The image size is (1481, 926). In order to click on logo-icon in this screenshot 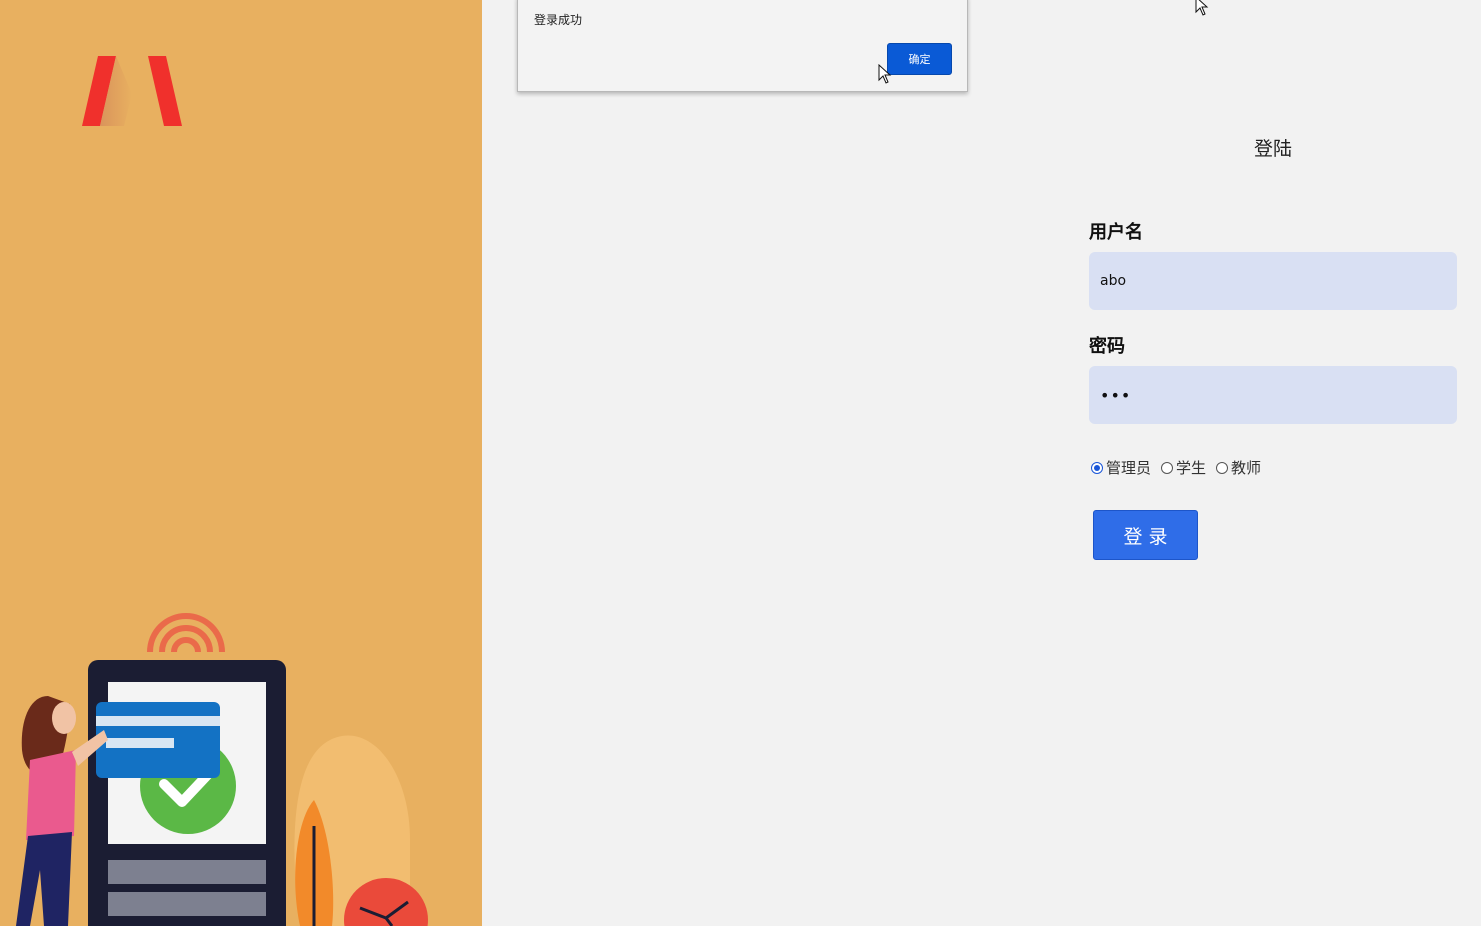, I will do `click(132, 91)`.